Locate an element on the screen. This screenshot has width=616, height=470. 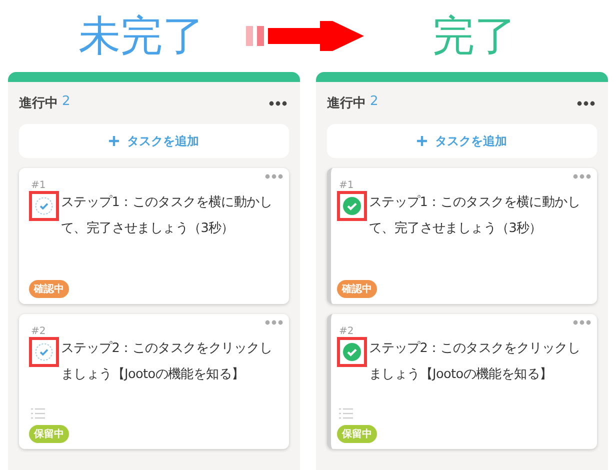
status-label: 完了 is located at coordinates (474, 36).